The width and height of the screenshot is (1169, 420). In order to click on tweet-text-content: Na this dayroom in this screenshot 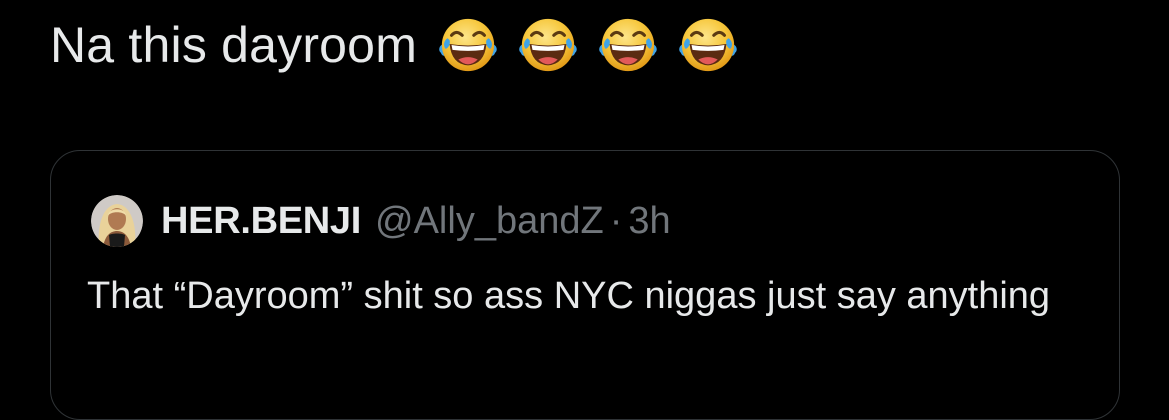, I will do `click(234, 45)`.